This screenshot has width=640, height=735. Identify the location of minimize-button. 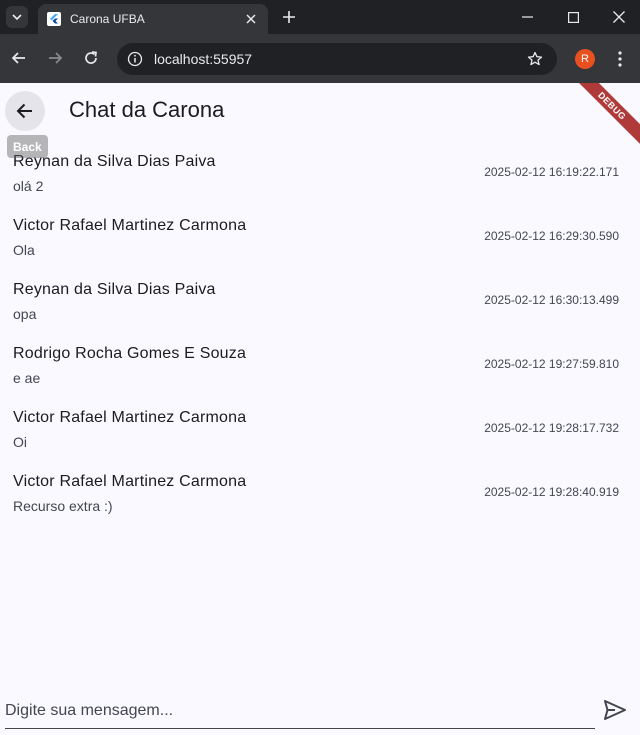
(527, 17).